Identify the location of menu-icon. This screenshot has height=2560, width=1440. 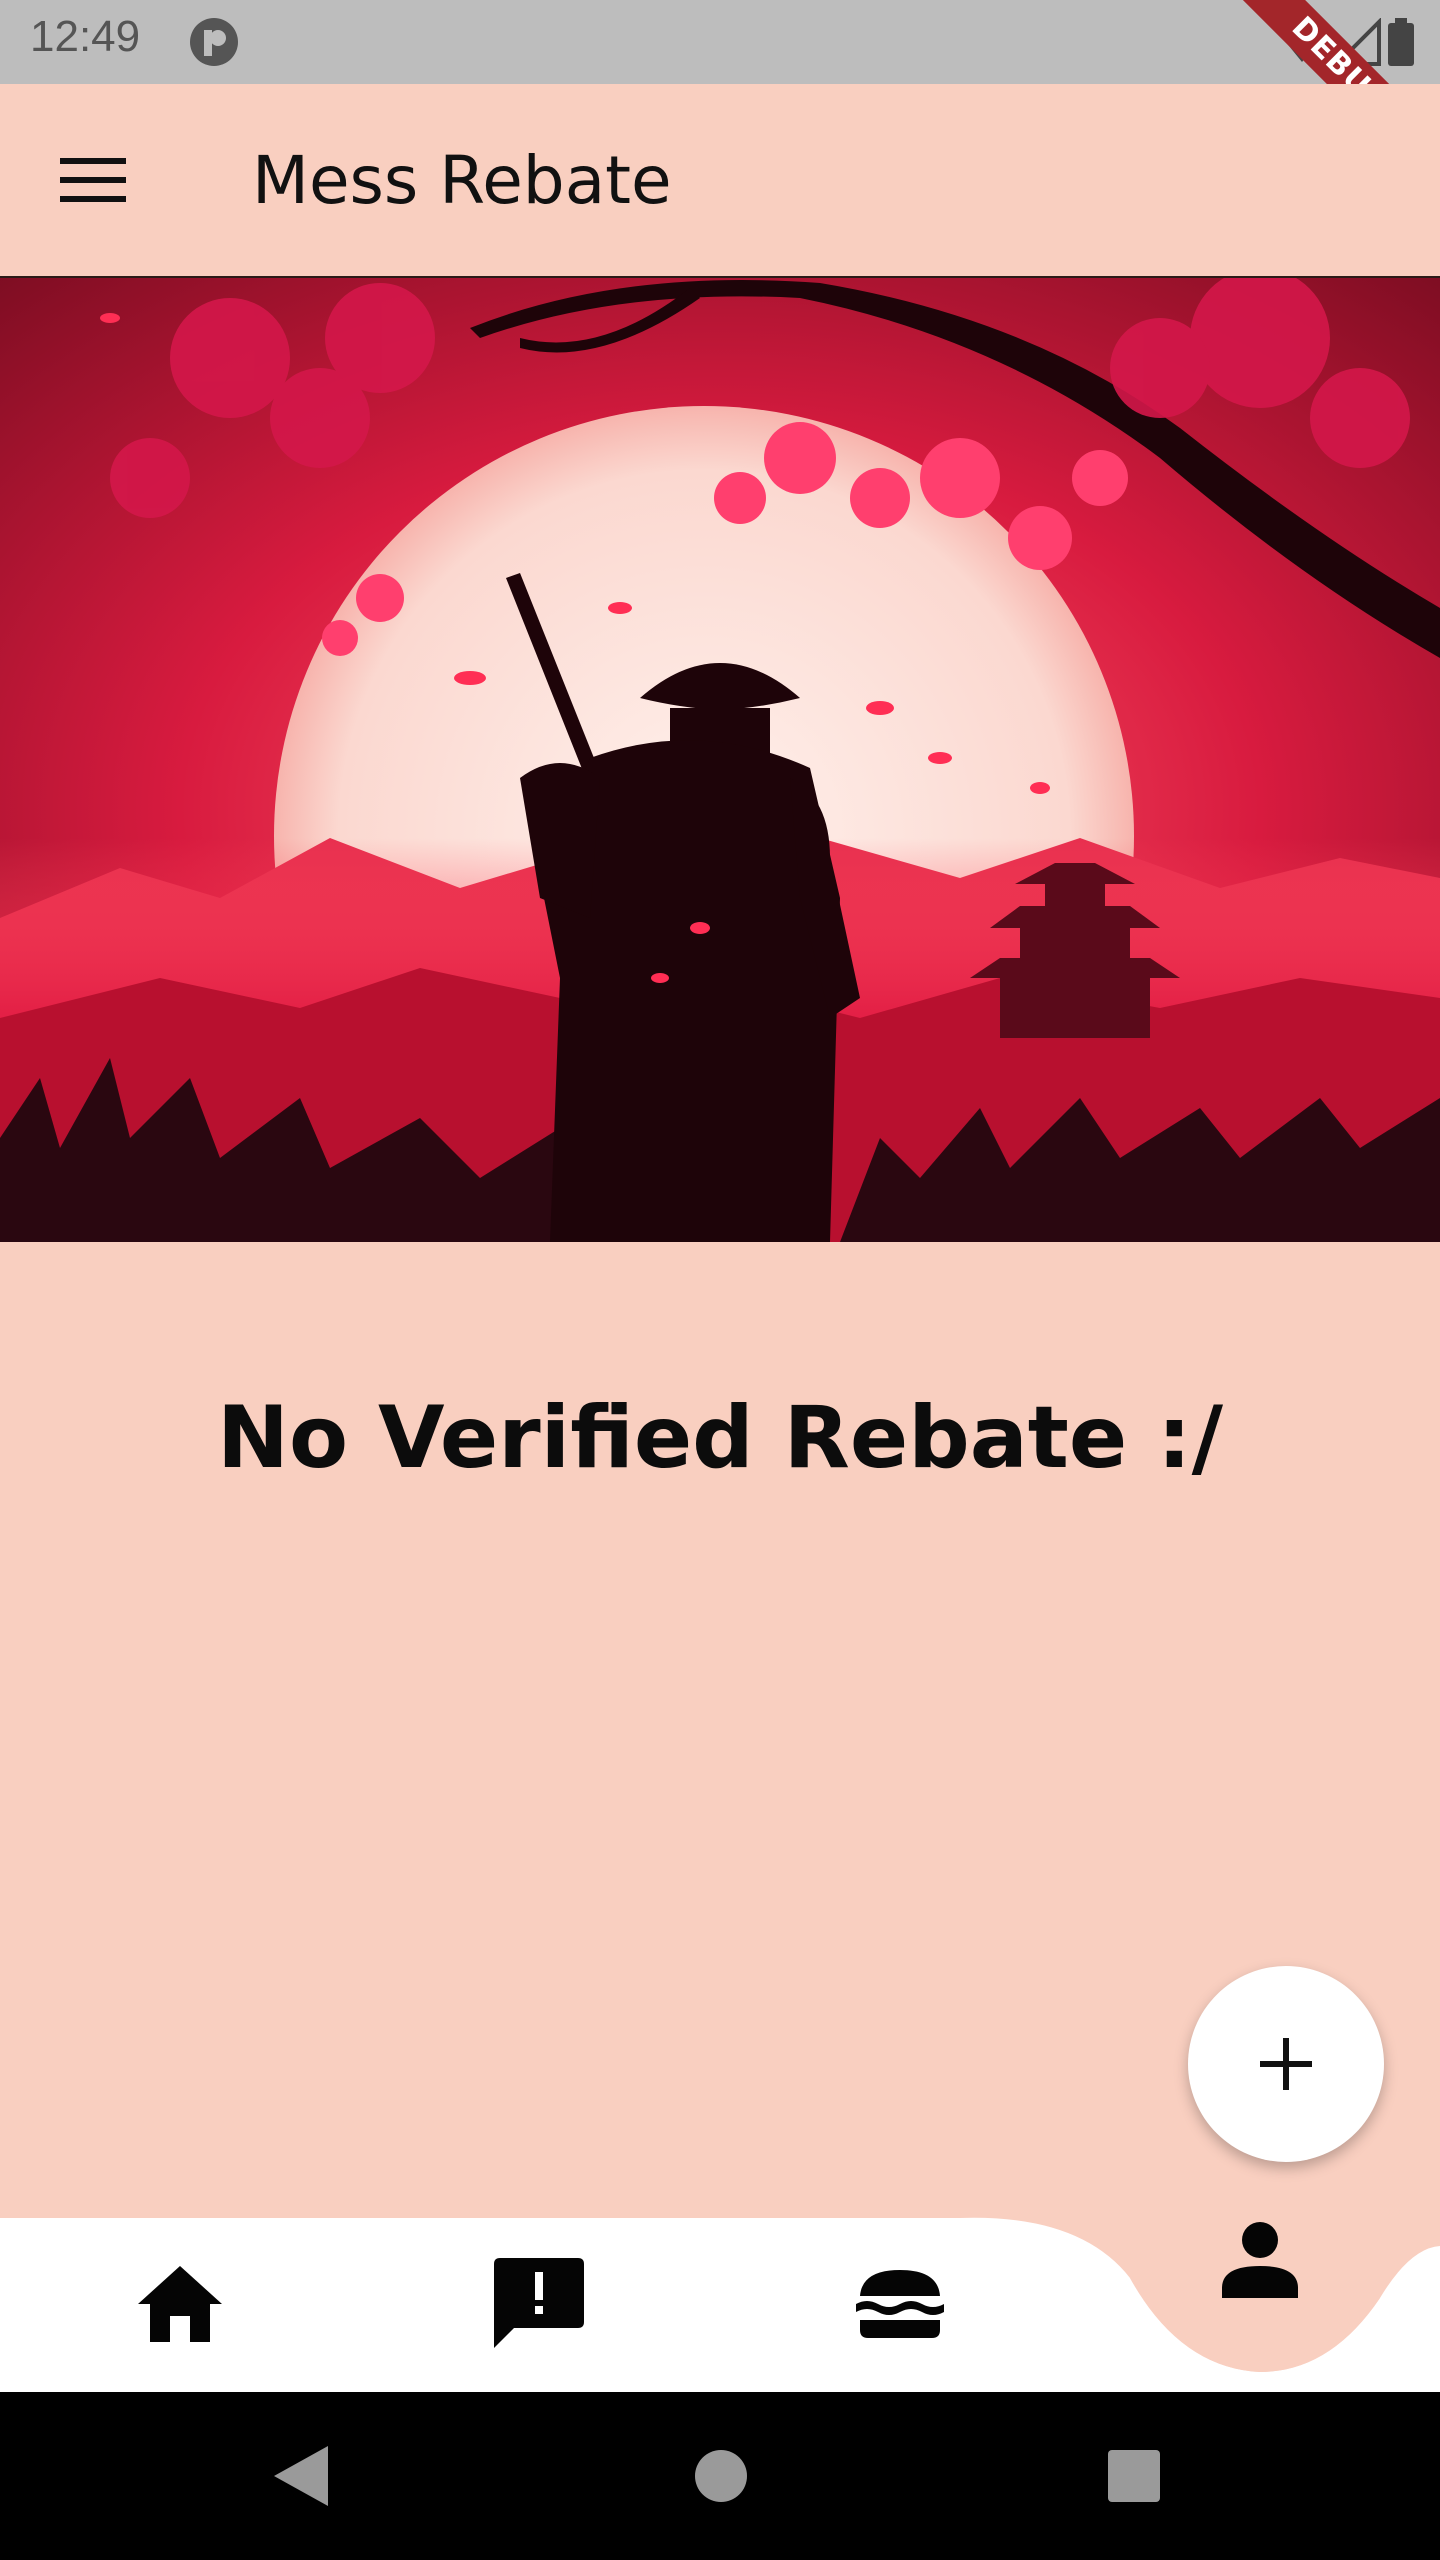
(93, 180).